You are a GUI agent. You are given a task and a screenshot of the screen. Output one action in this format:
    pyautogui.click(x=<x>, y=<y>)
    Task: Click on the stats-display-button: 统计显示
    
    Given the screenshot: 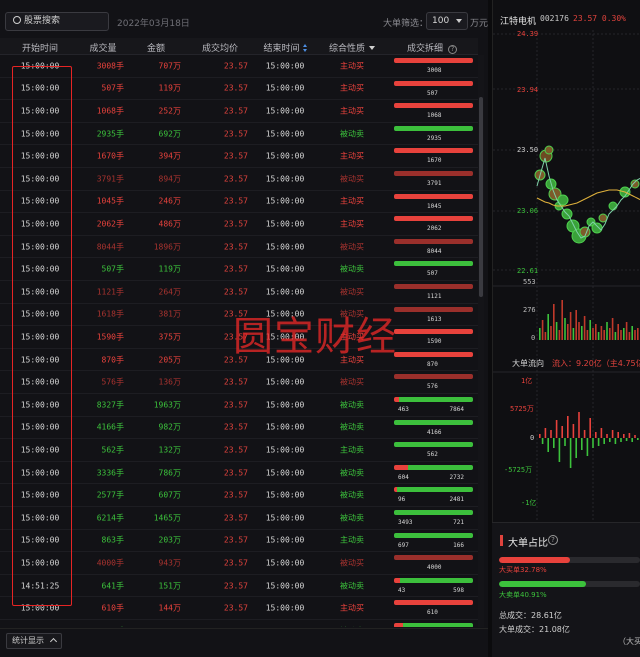 What is the action you would take?
    pyautogui.click(x=34, y=641)
    